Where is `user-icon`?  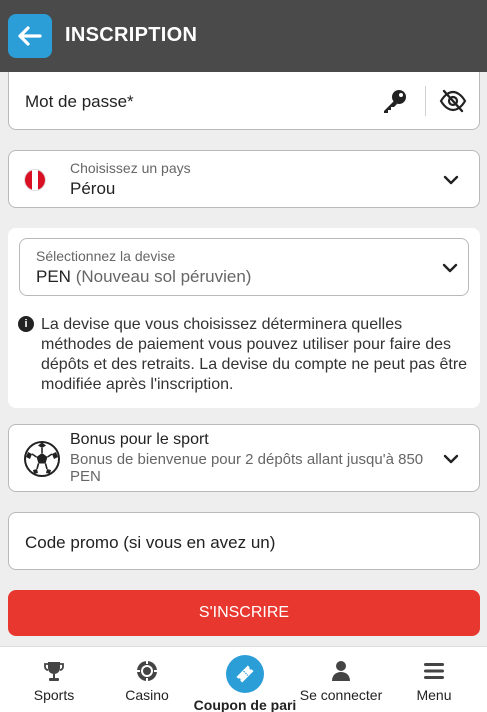
user-icon is located at coordinates (341, 671).